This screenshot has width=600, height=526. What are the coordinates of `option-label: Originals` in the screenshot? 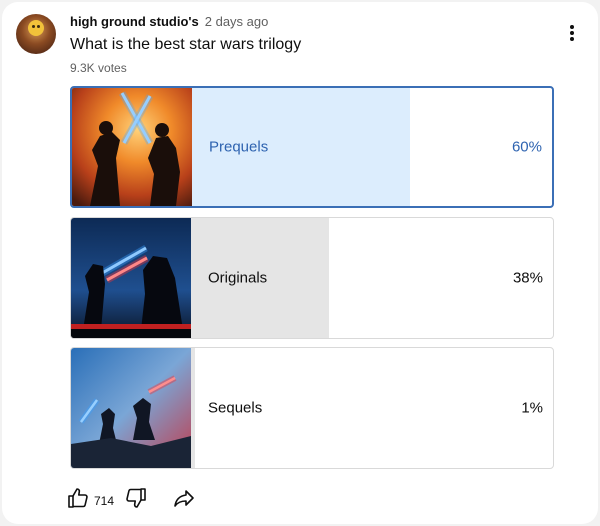 It's located at (238, 278).